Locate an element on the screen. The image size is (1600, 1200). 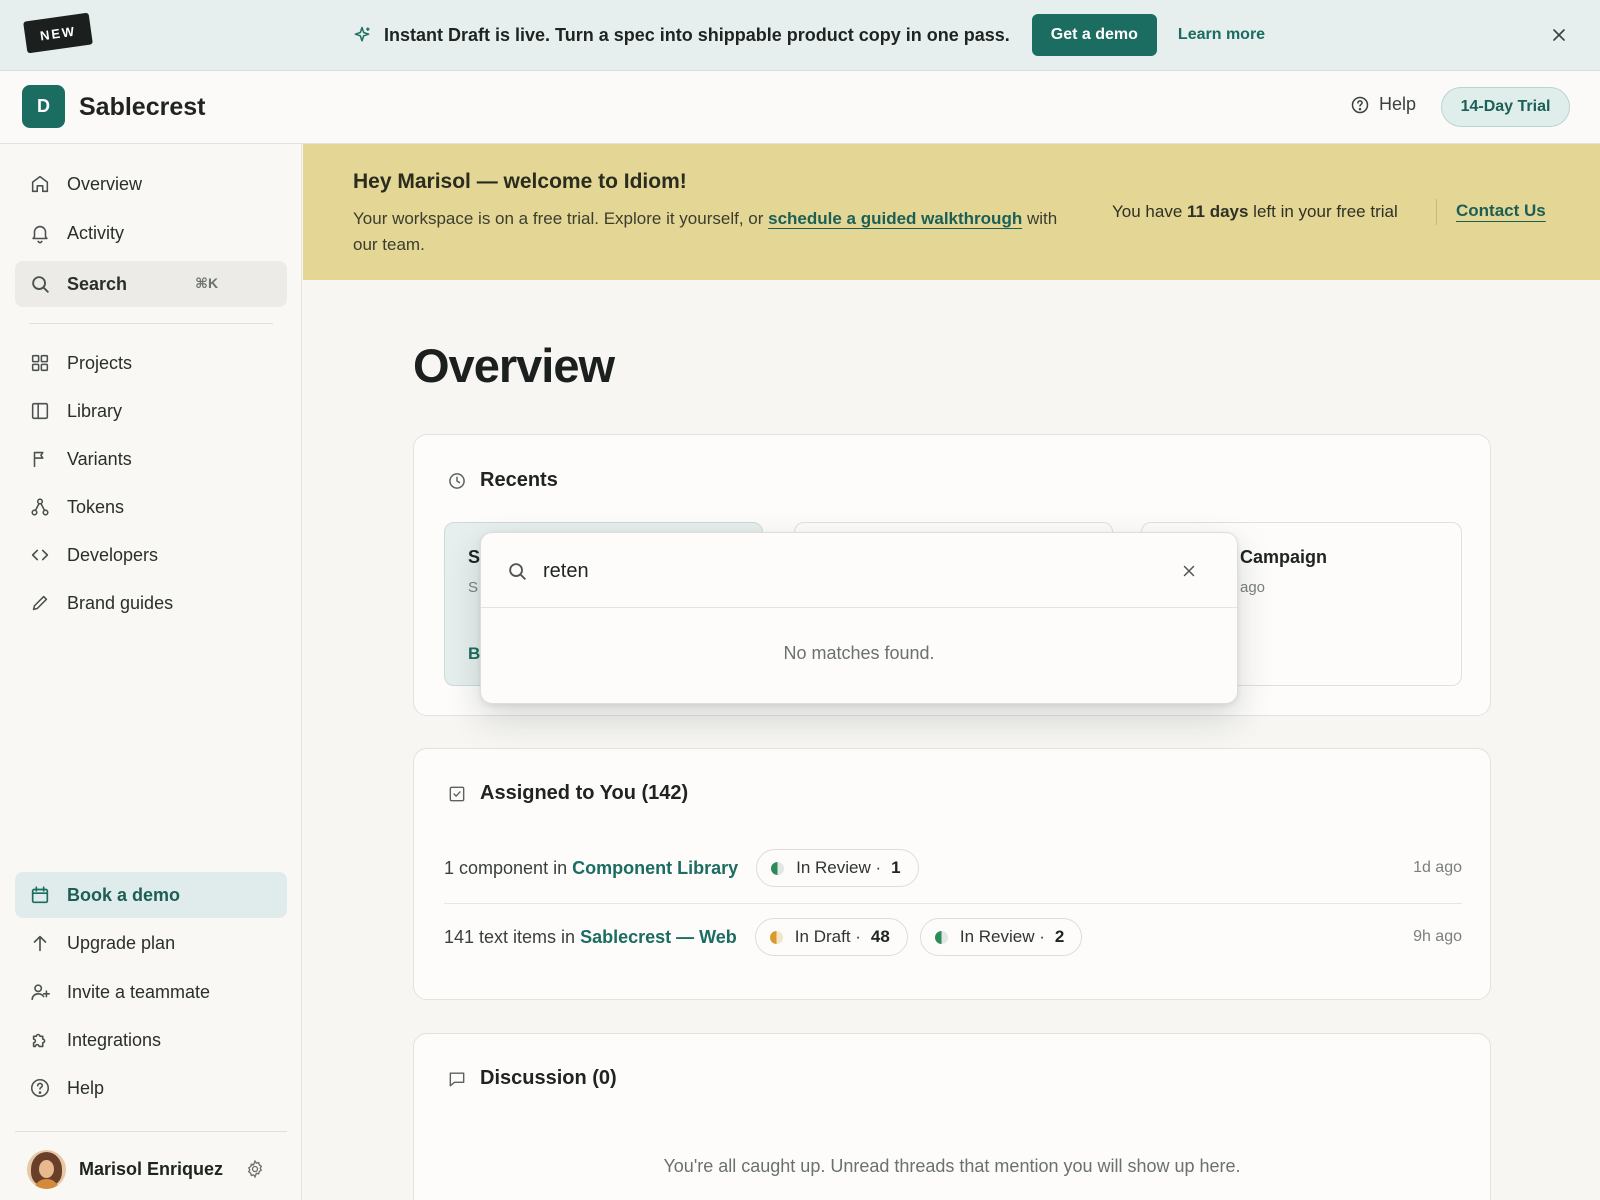
sidebar-item-upgrade-plan: Upgrade plan is located at coordinates (151, 943).